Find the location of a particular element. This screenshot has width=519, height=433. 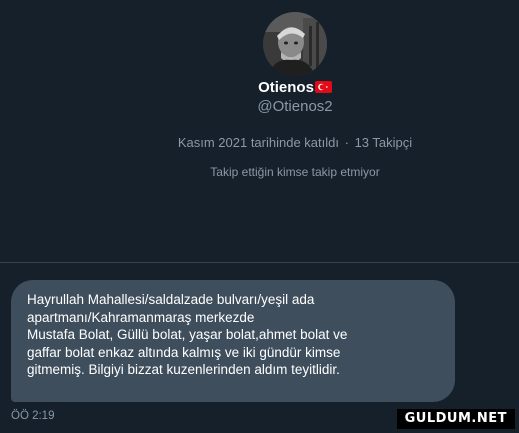

divider is located at coordinates (259, 262).